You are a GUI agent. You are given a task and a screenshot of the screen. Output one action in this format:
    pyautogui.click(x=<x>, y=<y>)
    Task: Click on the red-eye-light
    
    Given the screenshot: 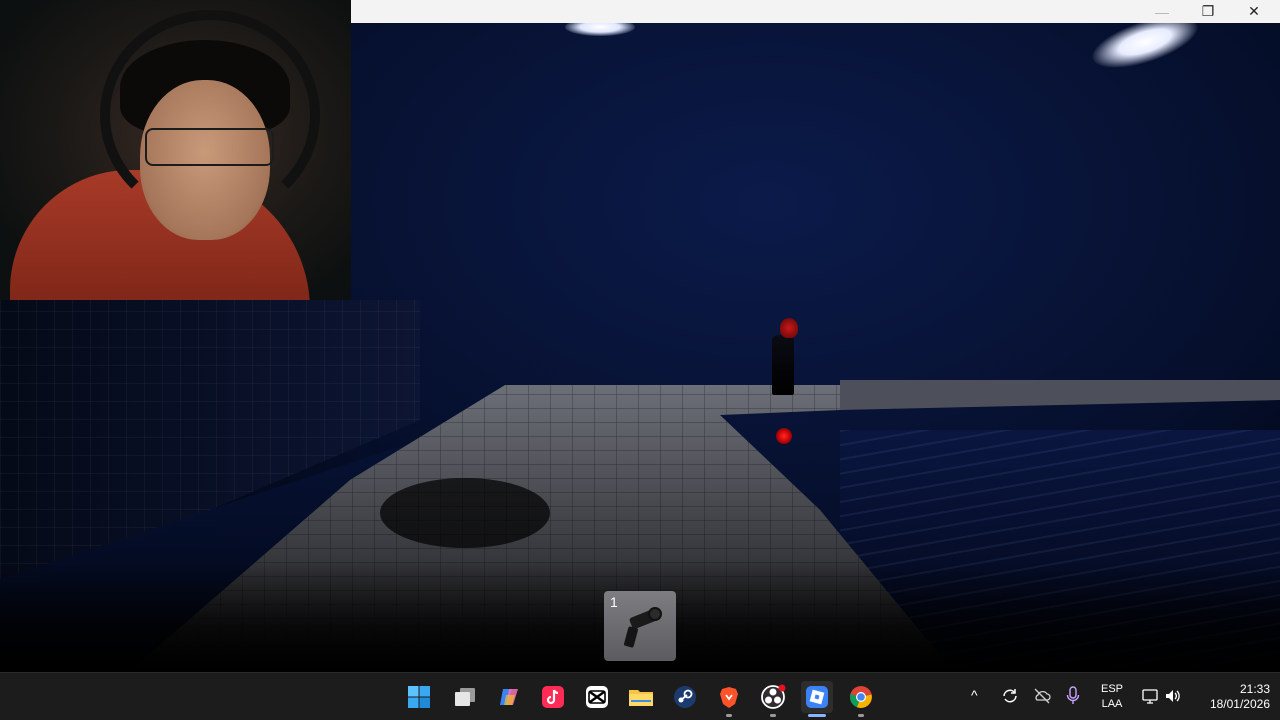 What is the action you would take?
    pyautogui.click(x=784, y=436)
    